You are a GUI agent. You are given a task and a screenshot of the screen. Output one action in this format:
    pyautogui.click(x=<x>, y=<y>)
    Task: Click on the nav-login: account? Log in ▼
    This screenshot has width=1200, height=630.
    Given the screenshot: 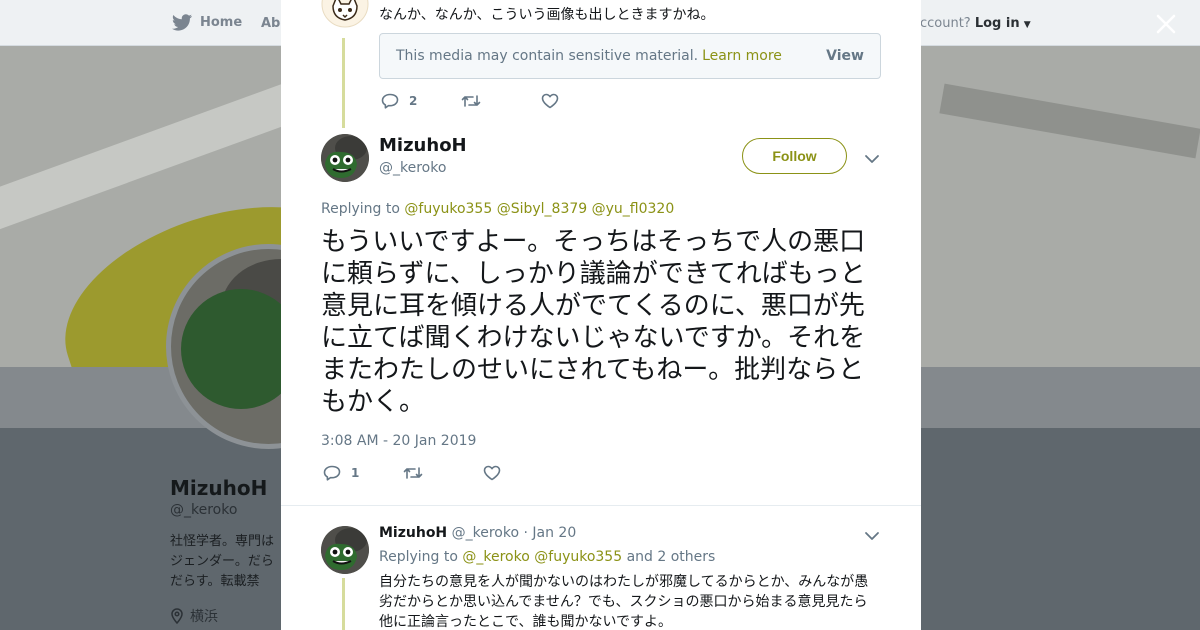 What is the action you would take?
    pyautogui.click(x=971, y=23)
    